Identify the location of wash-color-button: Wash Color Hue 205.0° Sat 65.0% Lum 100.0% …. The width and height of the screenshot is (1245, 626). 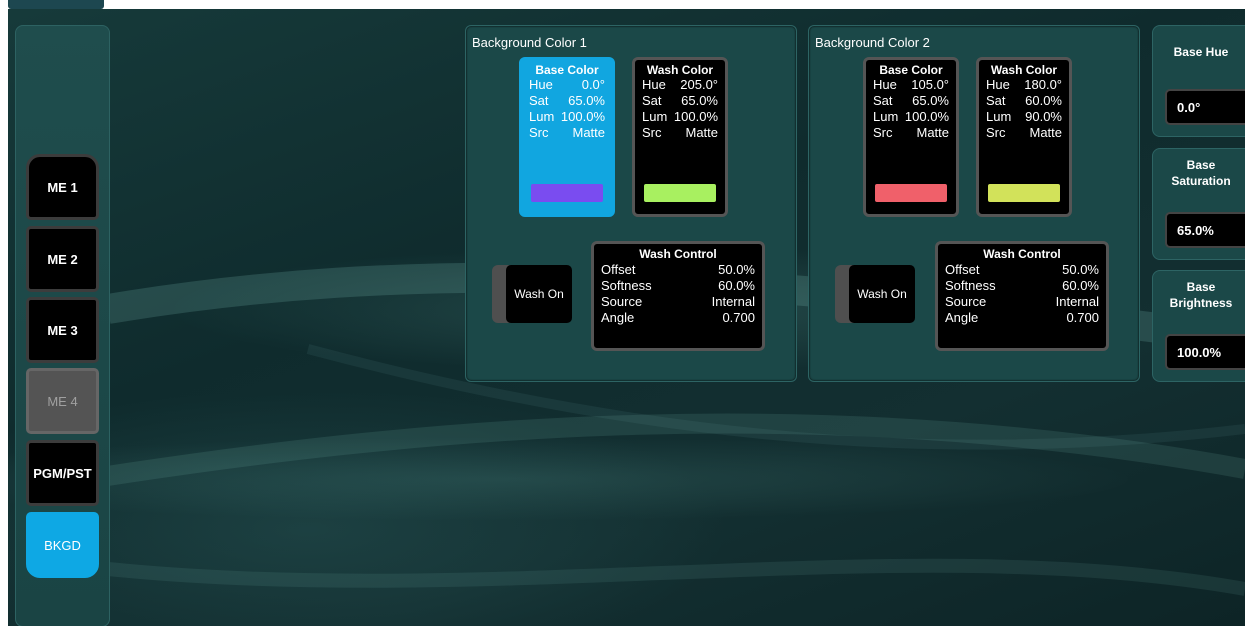
(680, 137).